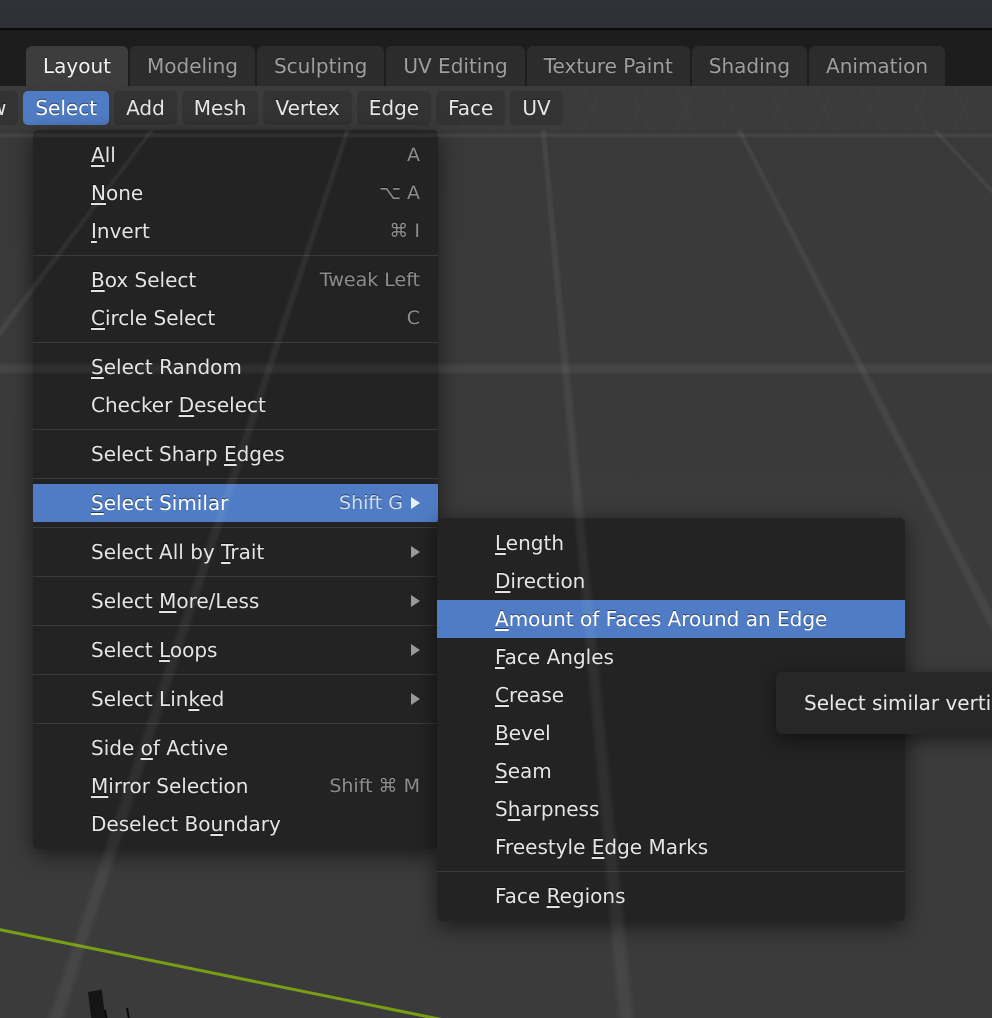 This screenshot has width=992, height=1018. I want to click on workspace-tab-layout: Layout, so click(77, 66).